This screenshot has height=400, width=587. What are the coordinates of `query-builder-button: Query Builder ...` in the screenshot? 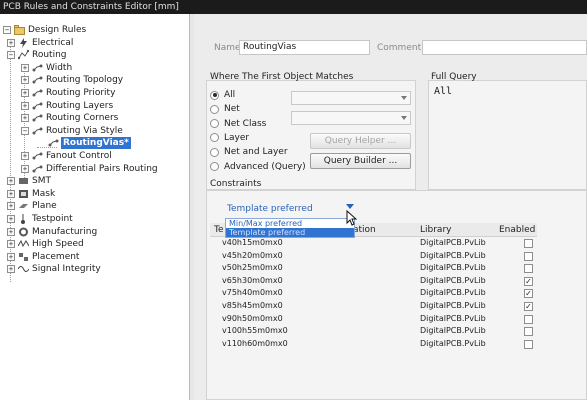 It's located at (360, 161).